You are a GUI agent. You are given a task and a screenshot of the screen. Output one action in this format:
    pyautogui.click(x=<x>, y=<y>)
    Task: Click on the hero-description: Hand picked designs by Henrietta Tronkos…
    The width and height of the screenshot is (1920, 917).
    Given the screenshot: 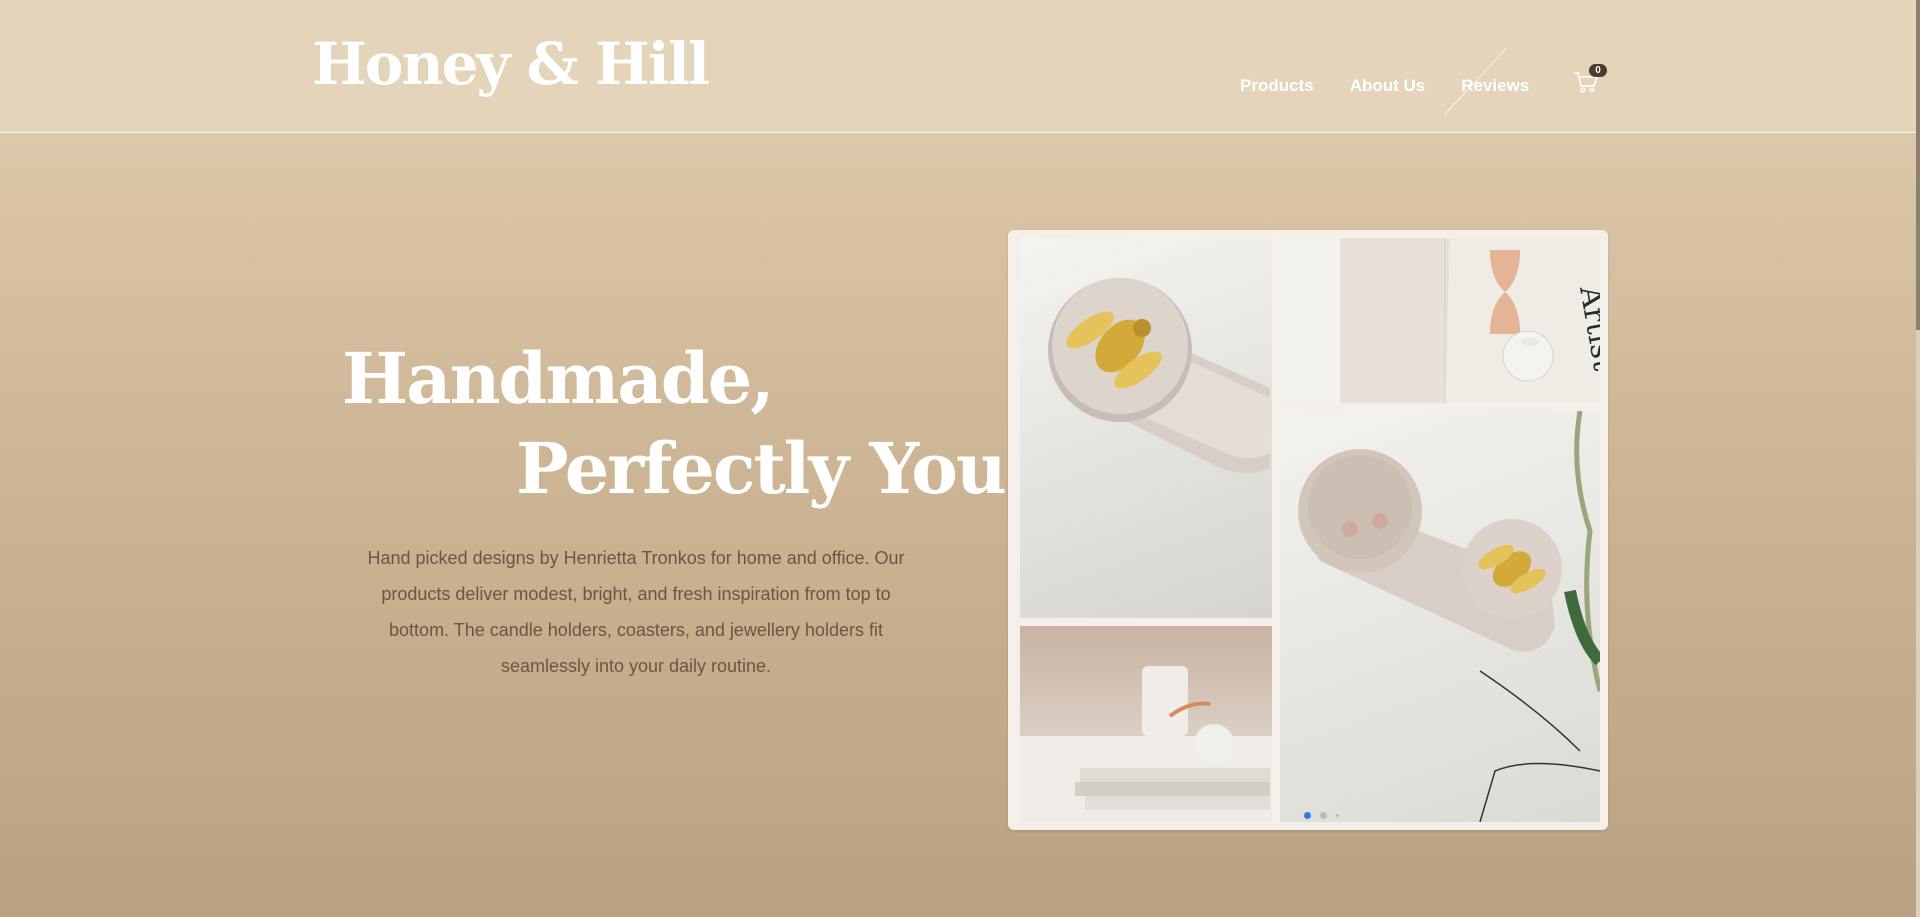 What is the action you would take?
    pyautogui.click(x=636, y=612)
    